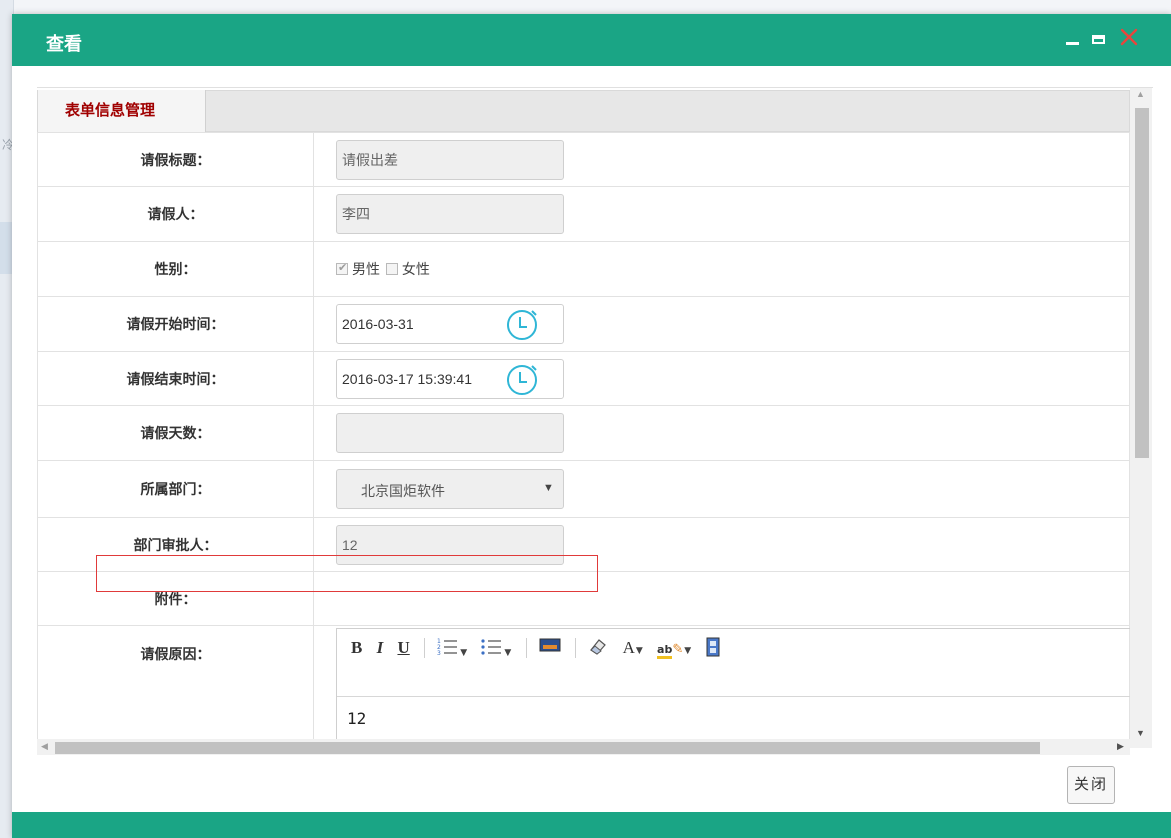 This screenshot has width=1171, height=838. What do you see at coordinates (175, 544) in the screenshot?
I see `approver-label: 部门审批人：` at bounding box center [175, 544].